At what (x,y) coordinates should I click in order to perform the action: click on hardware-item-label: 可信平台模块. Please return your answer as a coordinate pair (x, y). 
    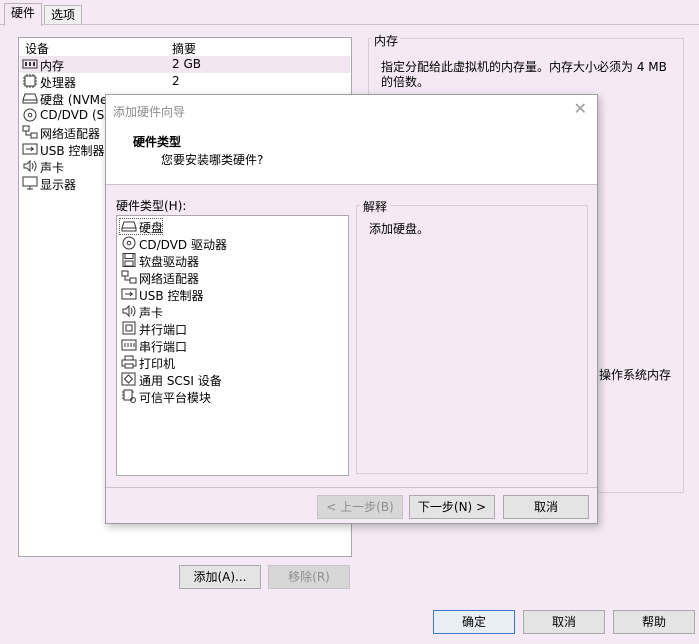
    Looking at the image, I should click on (175, 398).